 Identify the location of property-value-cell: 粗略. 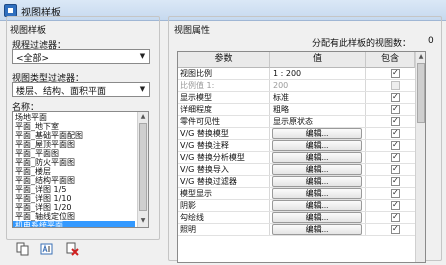
(318, 109).